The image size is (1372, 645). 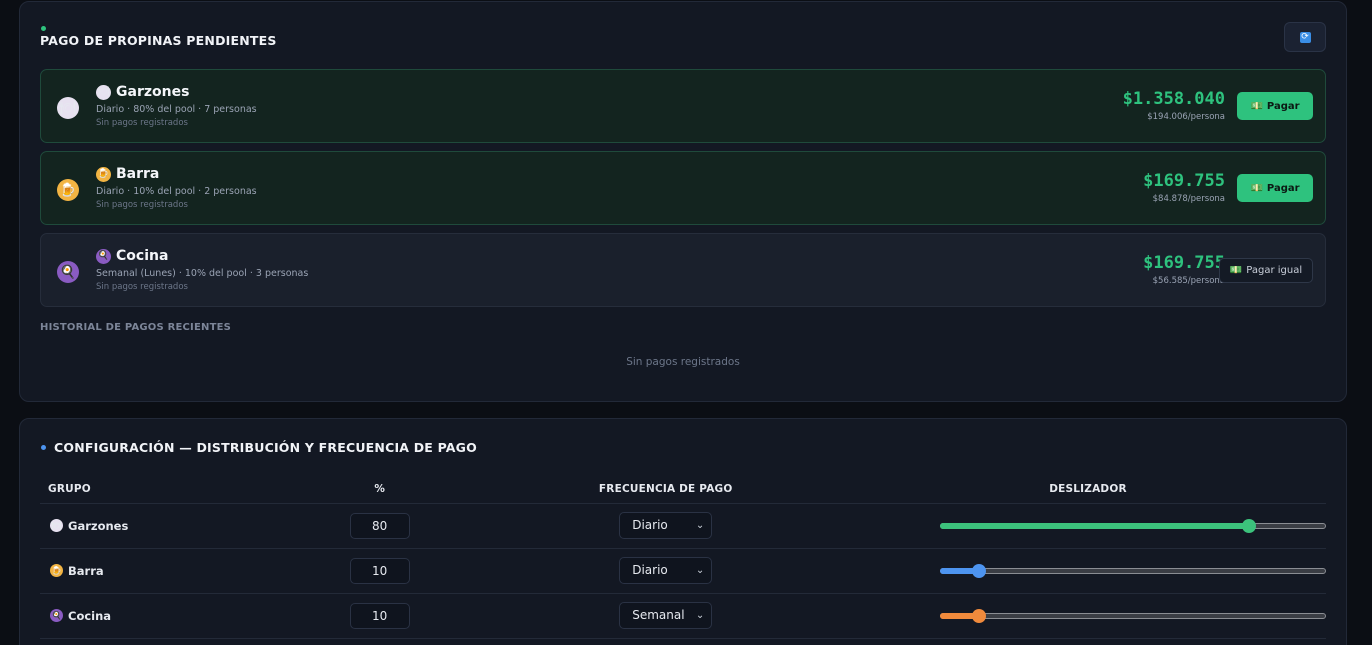 What do you see at coordinates (1186, 117) in the screenshot?
I see `group-per-person: $194.006/persona` at bounding box center [1186, 117].